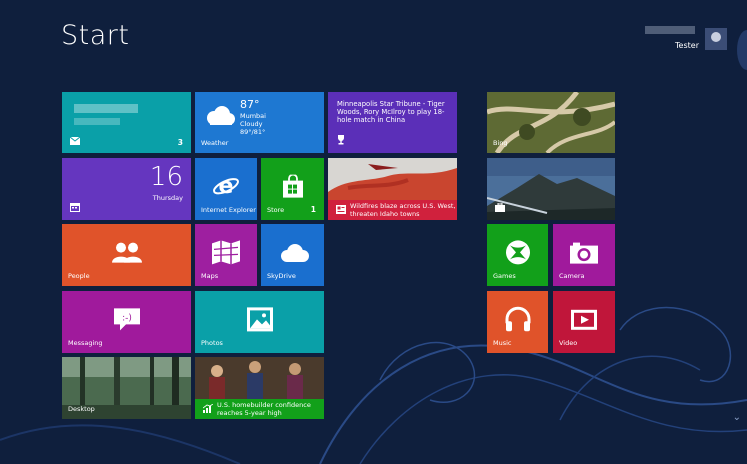 This screenshot has height=464, width=747. What do you see at coordinates (81, 409) in the screenshot?
I see `desktop-label: Desktop` at bounding box center [81, 409].